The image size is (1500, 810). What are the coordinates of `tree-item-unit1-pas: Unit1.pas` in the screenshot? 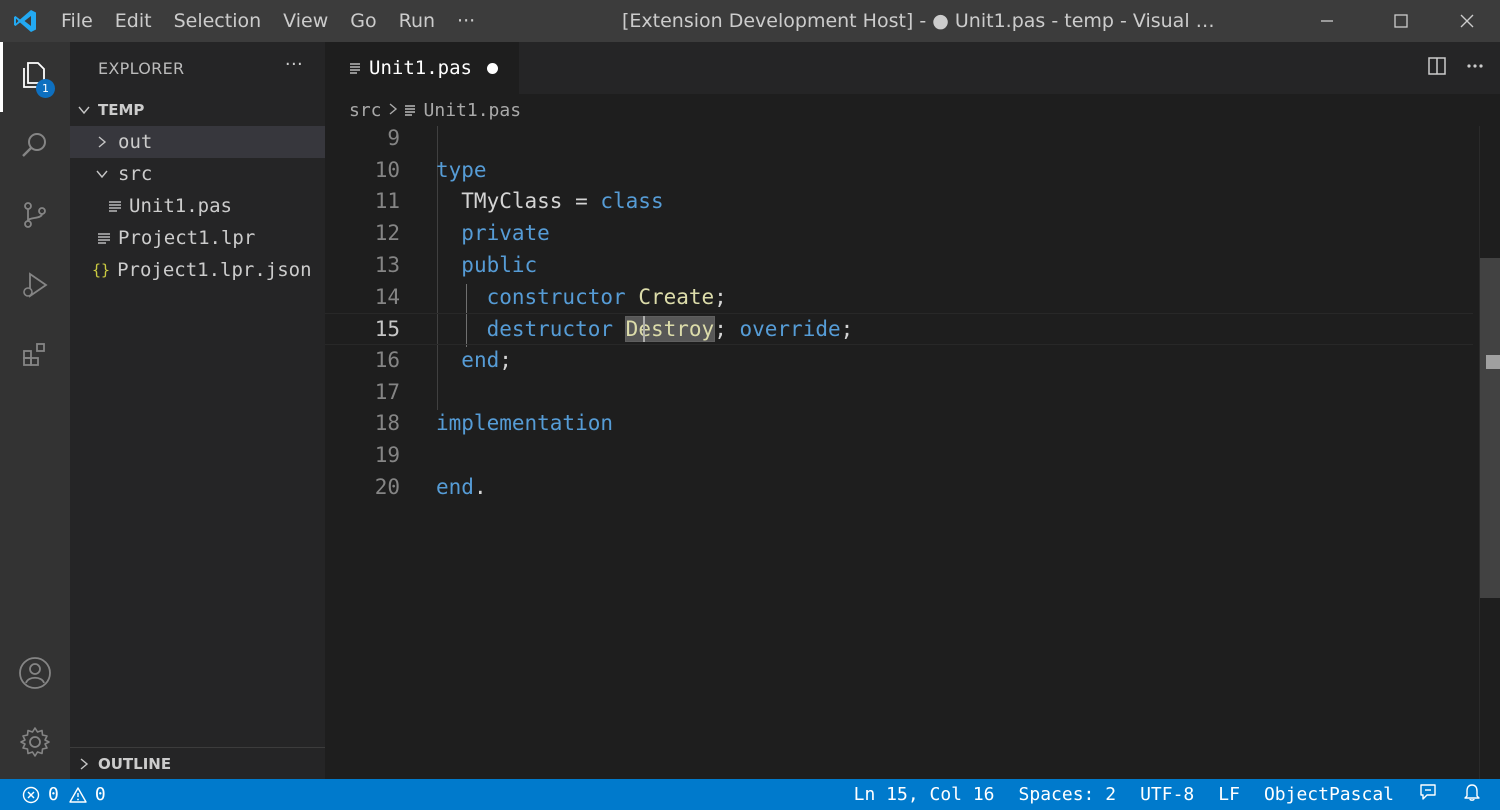 It's located at (197, 206).